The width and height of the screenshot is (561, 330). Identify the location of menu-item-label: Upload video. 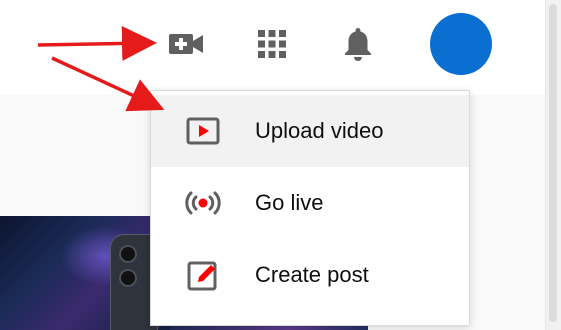
(319, 130).